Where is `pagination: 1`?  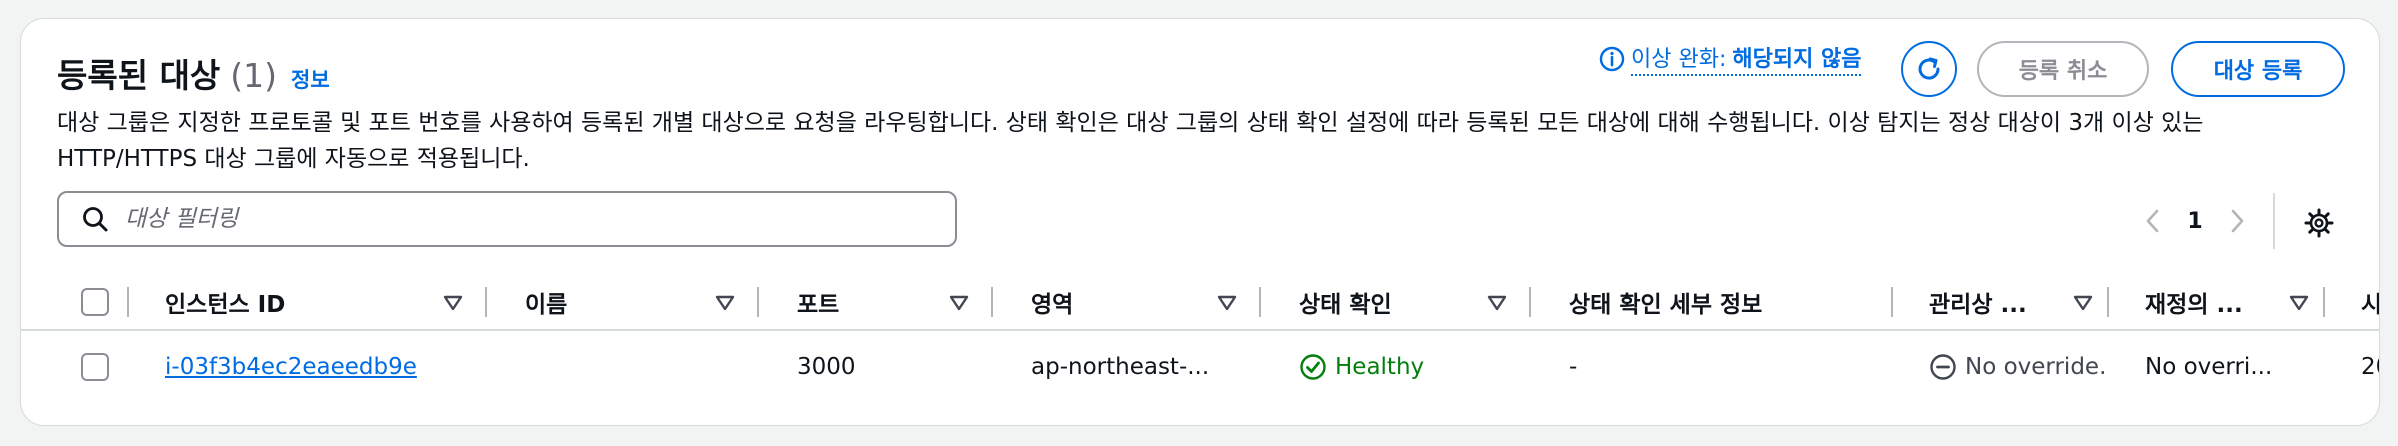 pagination: 1 is located at coordinates (2195, 221).